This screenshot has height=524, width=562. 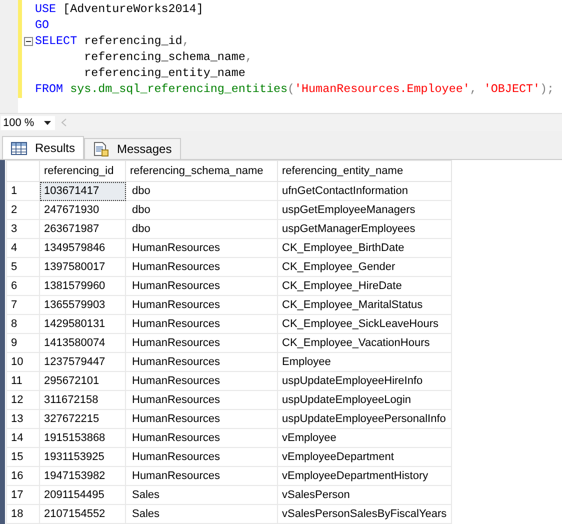 I want to click on code-line: USE [AdventureWorks2014], so click(x=119, y=9).